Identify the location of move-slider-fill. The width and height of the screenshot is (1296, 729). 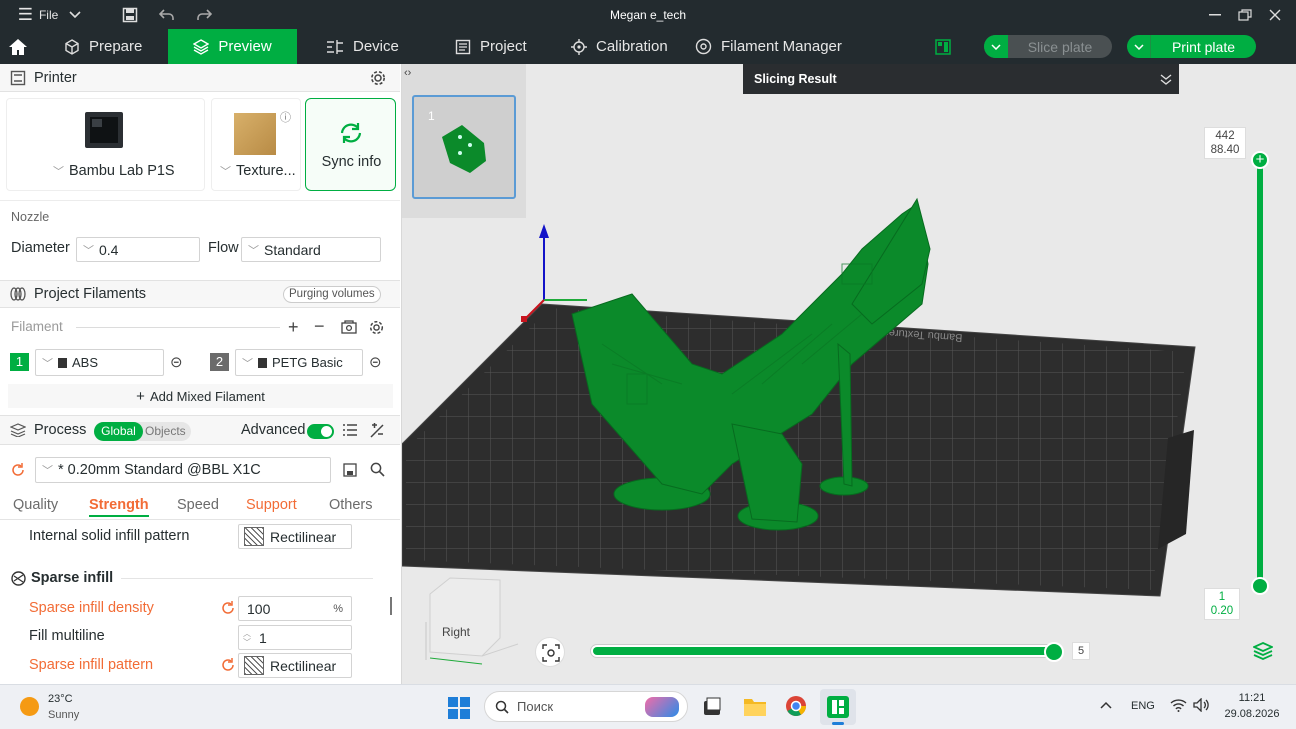
(821, 651).